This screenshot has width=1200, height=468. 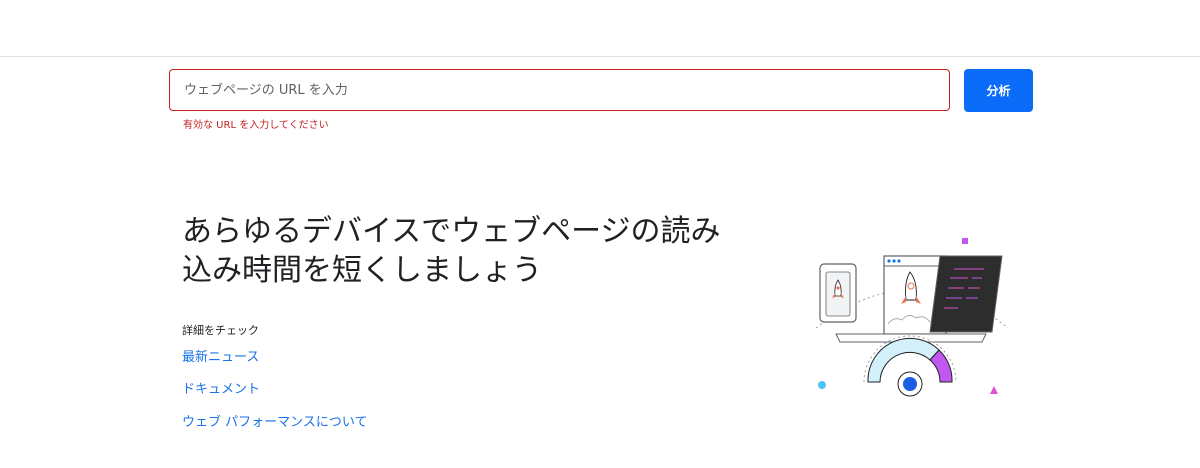 What do you see at coordinates (912, 317) in the screenshot?
I see `performance-illustration` at bounding box center [912, 317].